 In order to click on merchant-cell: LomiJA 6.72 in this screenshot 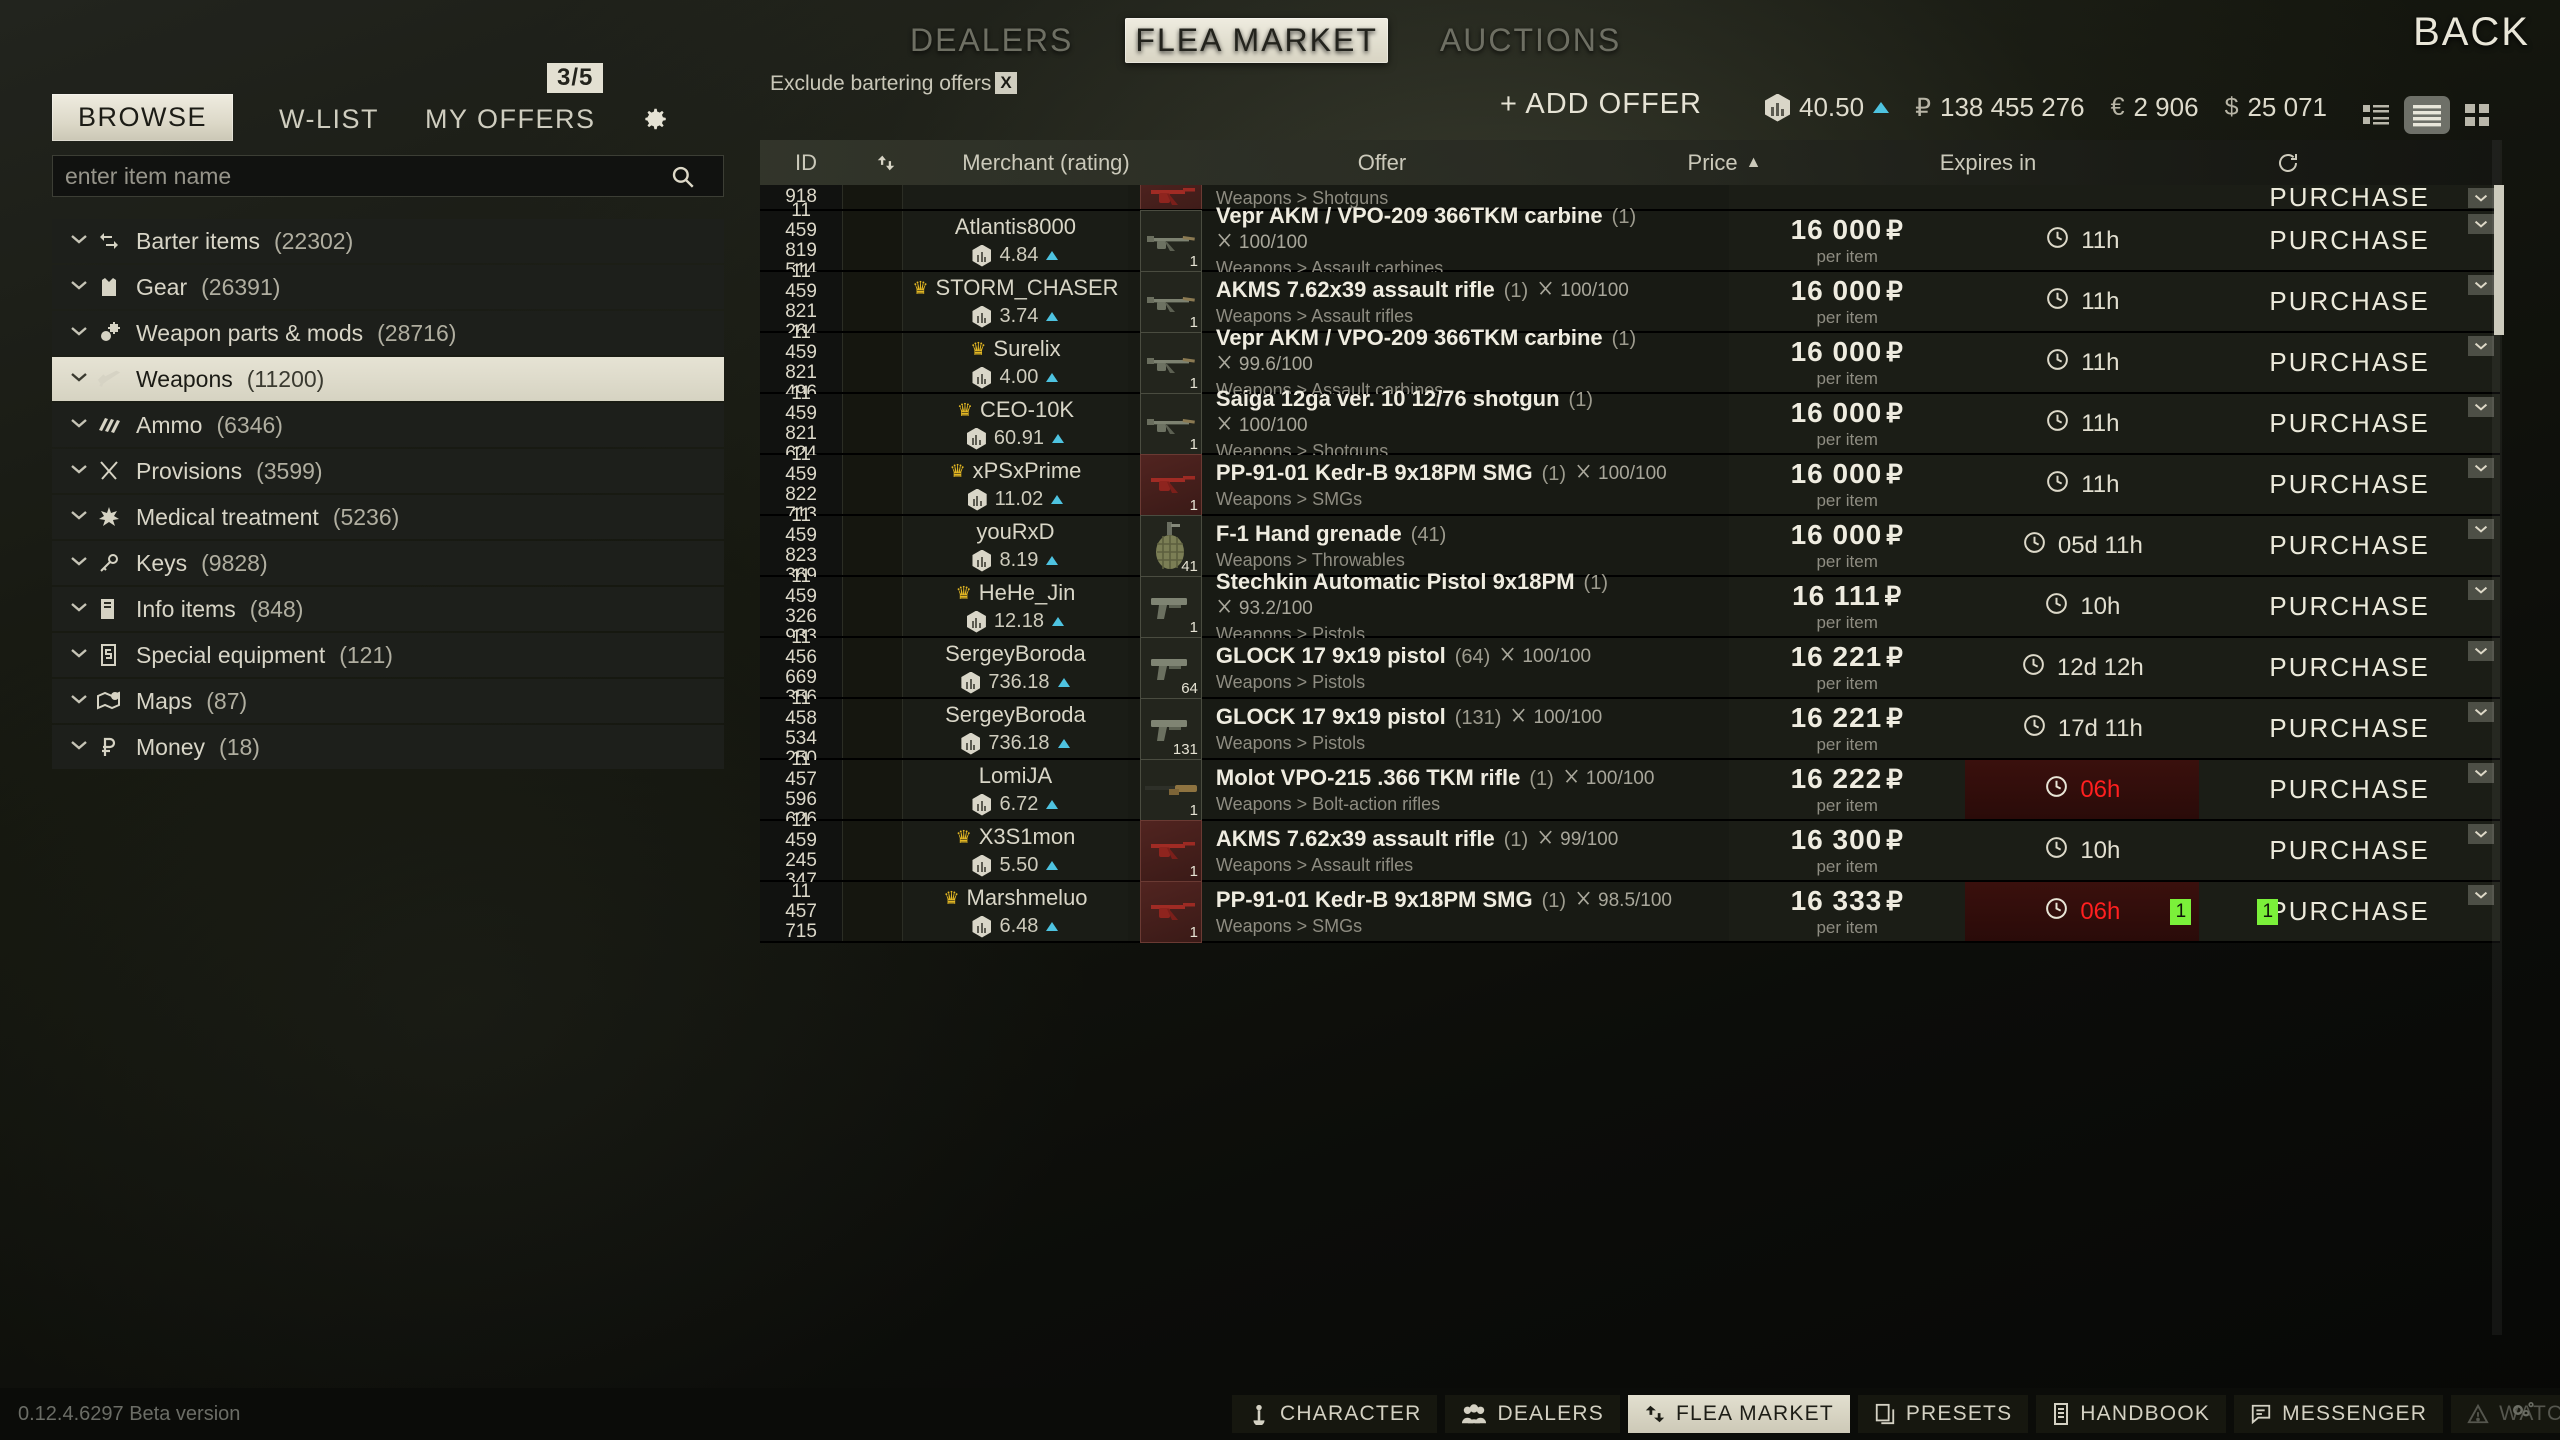, I will do `click(1015, 789)`.